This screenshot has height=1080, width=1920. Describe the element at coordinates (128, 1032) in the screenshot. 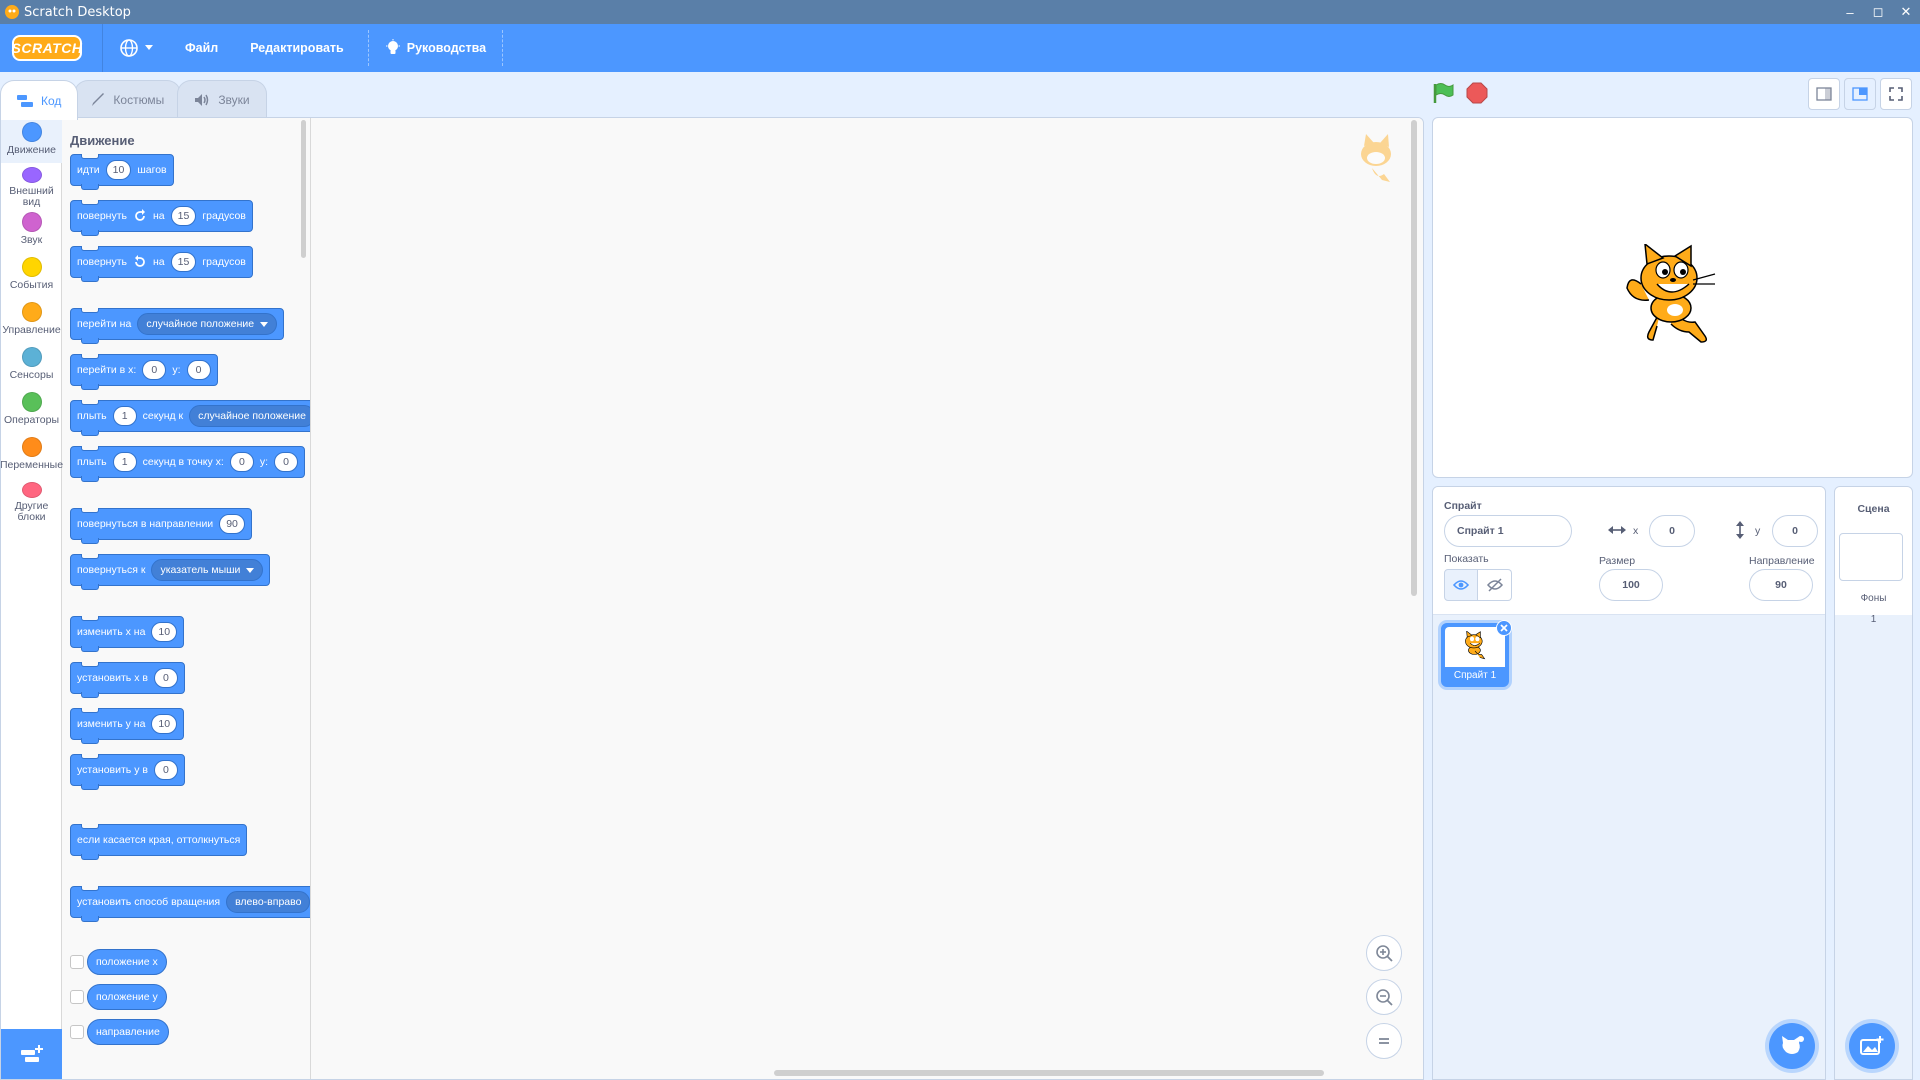

I see `reporter-direction: направление` at that location.